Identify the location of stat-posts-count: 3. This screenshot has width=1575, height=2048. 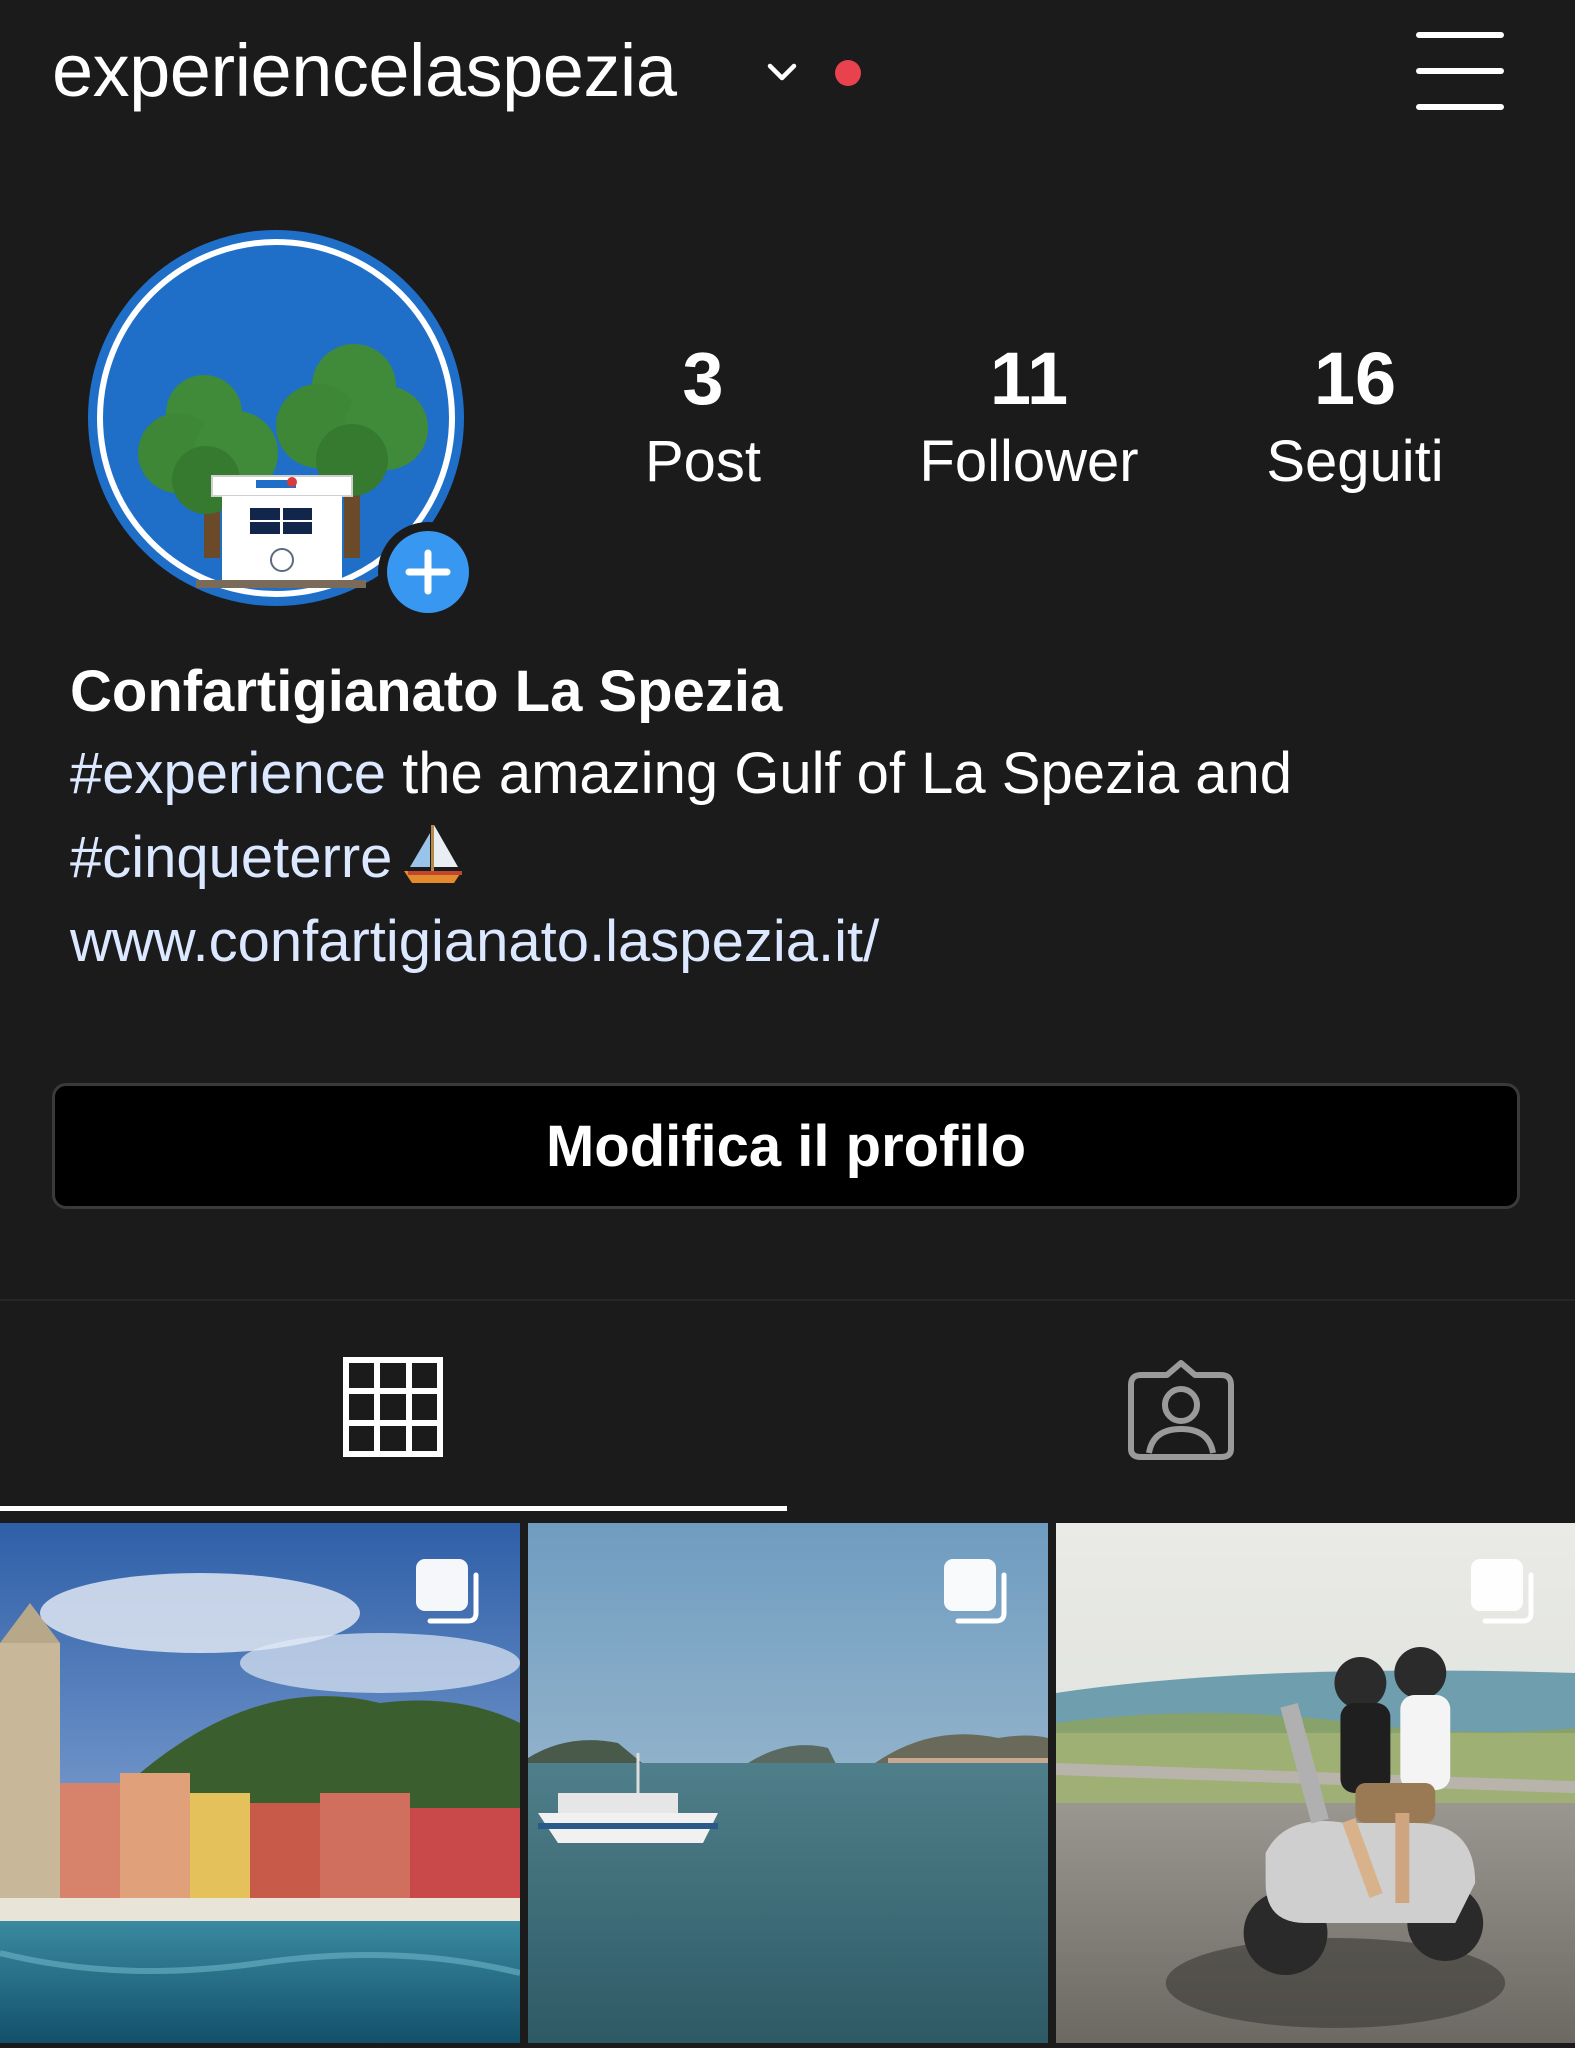
(703, 378).